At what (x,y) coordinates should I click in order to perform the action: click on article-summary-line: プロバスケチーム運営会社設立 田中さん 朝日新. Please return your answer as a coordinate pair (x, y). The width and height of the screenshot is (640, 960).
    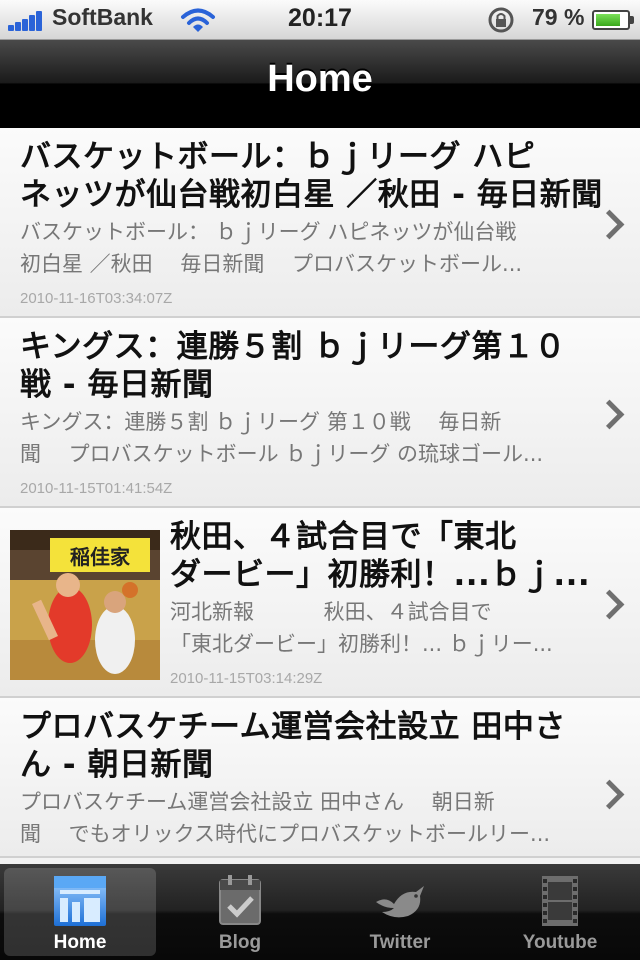
    Looking at the image, I should click on (257, 802).